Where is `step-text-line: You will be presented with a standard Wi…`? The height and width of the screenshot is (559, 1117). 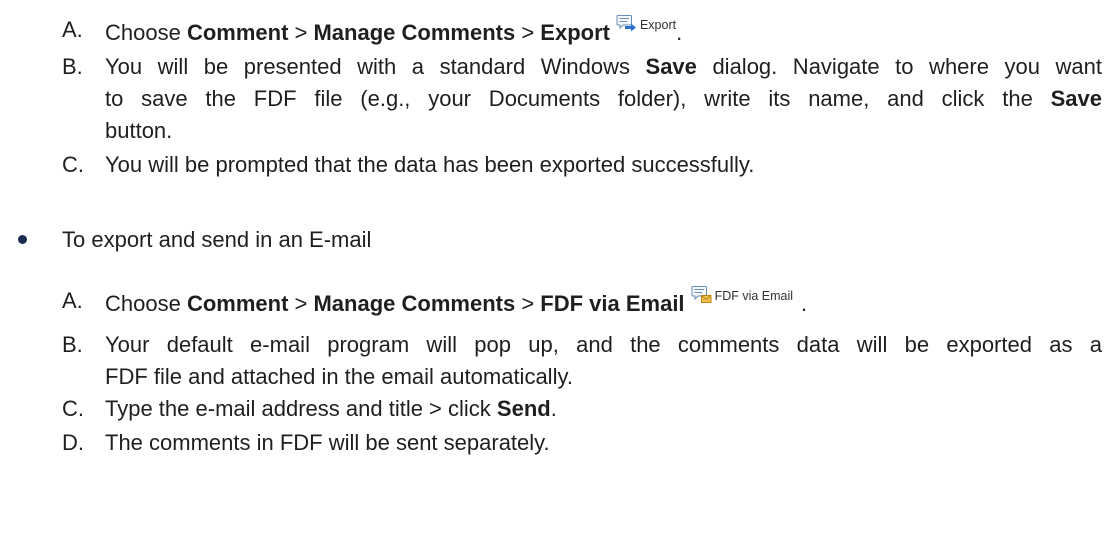
step-text-line: You will be presented with a standard Wi… is located at coordinates (603, 67).